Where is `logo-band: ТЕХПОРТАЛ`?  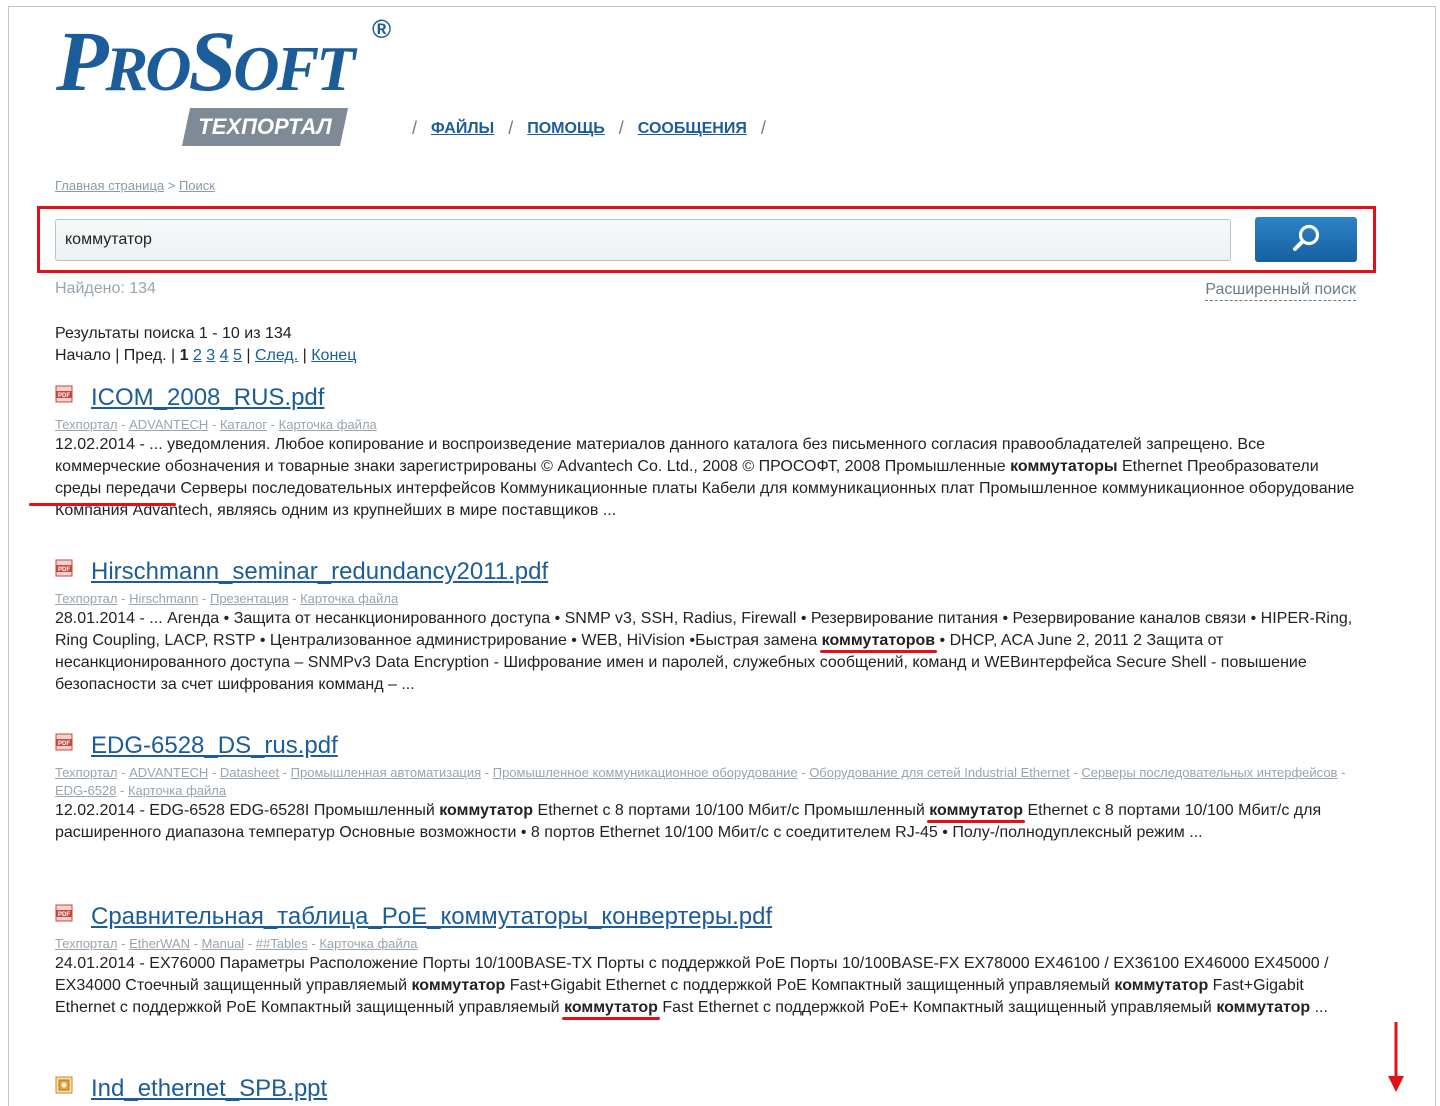 logo-band: ТЕХПОРТАЛ is located at coordinates (265, 127).